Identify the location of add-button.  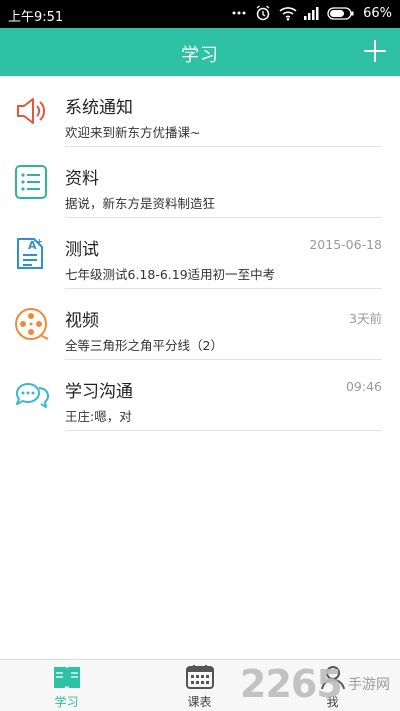
(375, 51).